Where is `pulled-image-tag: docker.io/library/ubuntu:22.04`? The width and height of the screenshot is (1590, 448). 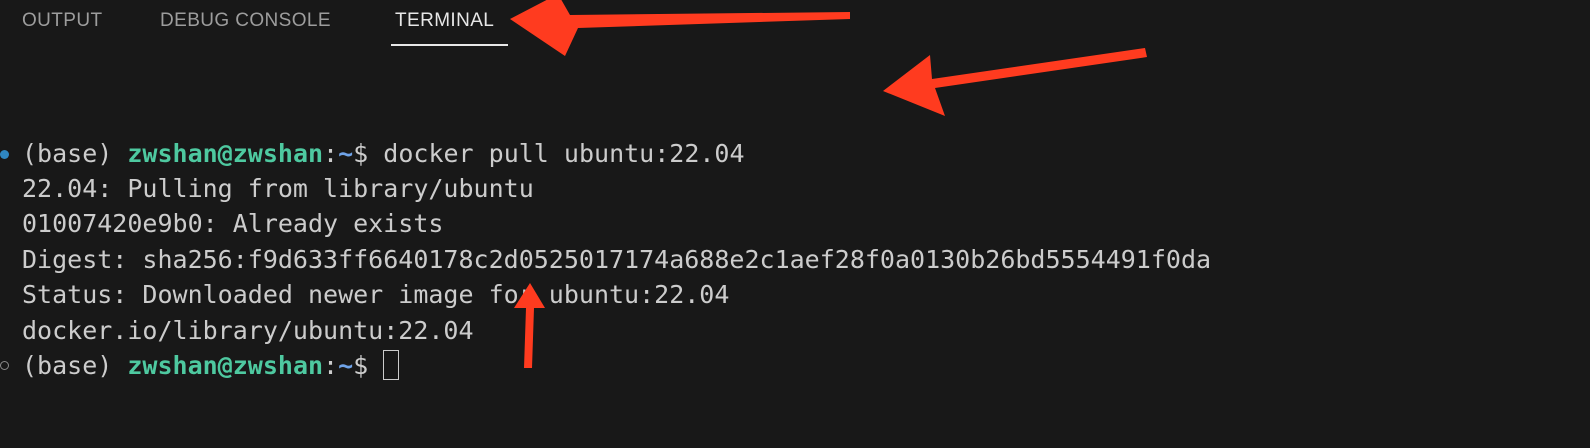 pulled-image-tag: docker.io/library/ubuntu:22.04 is located at coordinates (248, 330).